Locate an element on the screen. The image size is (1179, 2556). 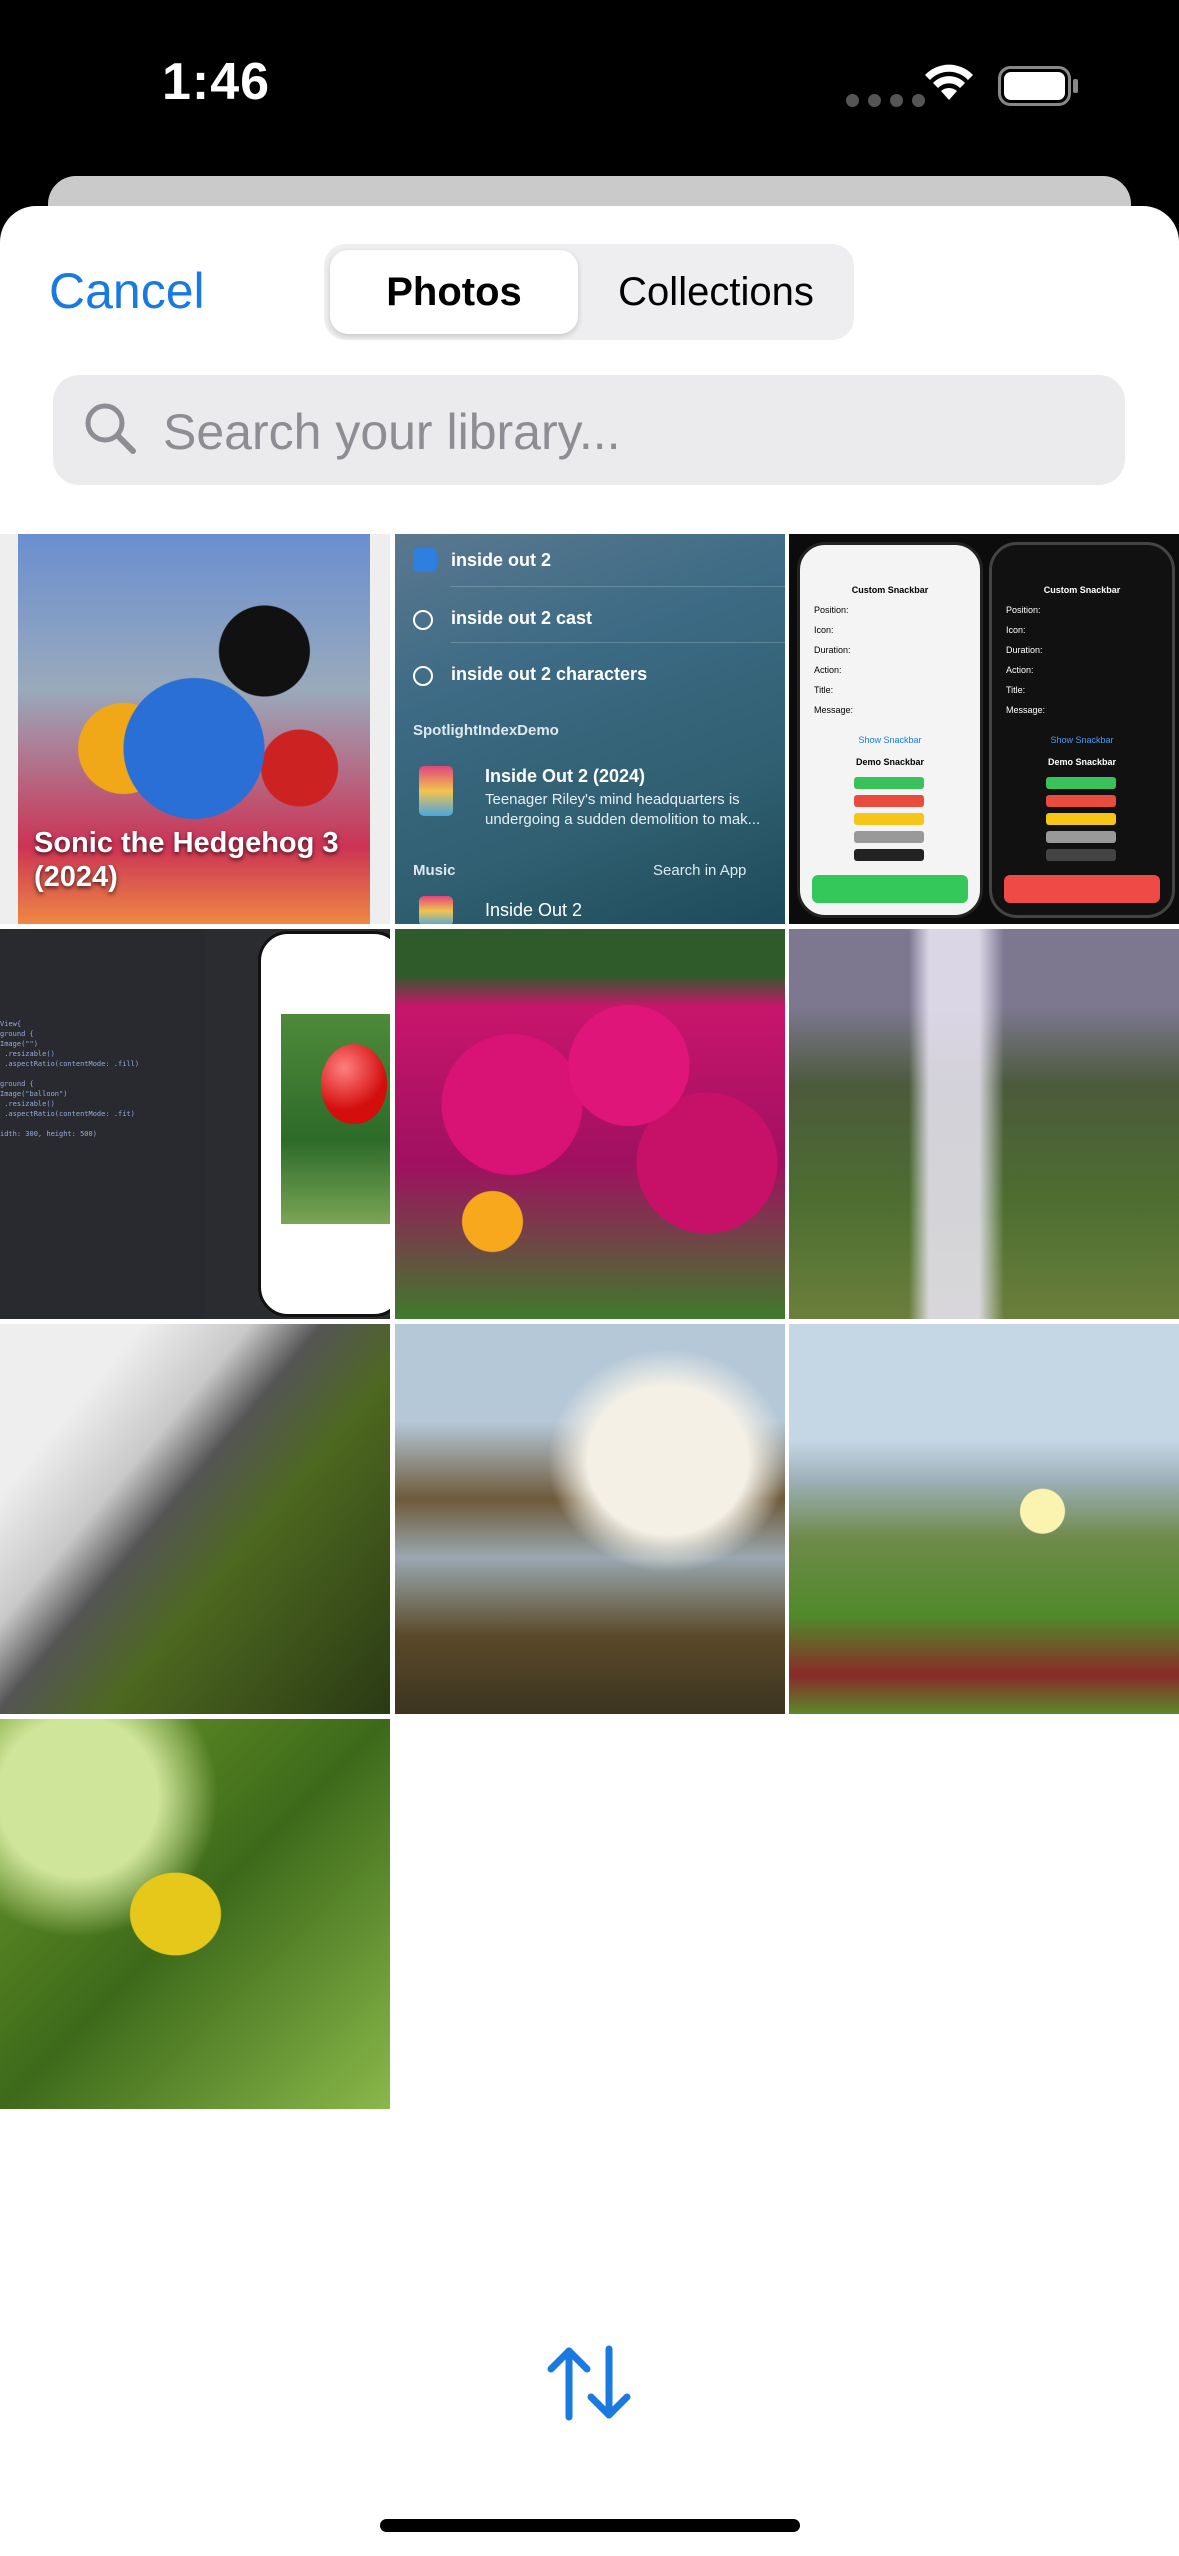
music-item: Inside Out 2 is located at coordinates (534, 910).